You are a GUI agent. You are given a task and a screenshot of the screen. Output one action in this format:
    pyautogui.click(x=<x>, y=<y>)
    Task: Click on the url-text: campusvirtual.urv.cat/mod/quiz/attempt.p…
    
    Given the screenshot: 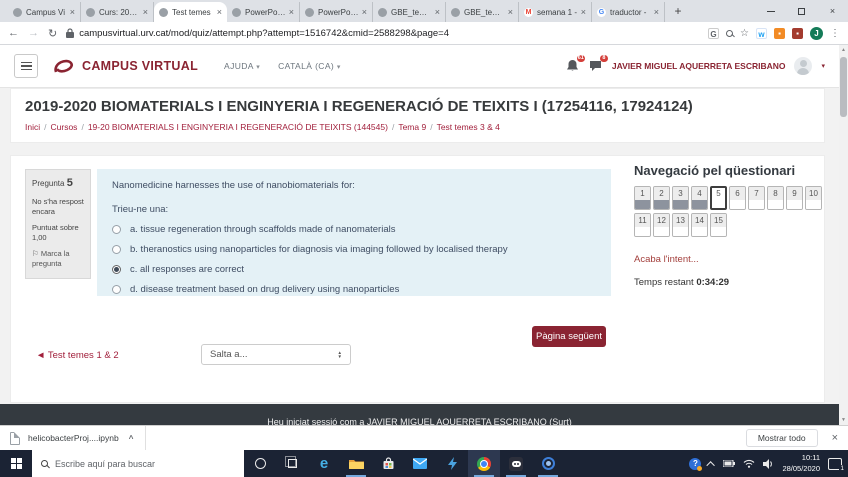 What is the action you would take?
    pyautogui.click(x=264, y=33)
    